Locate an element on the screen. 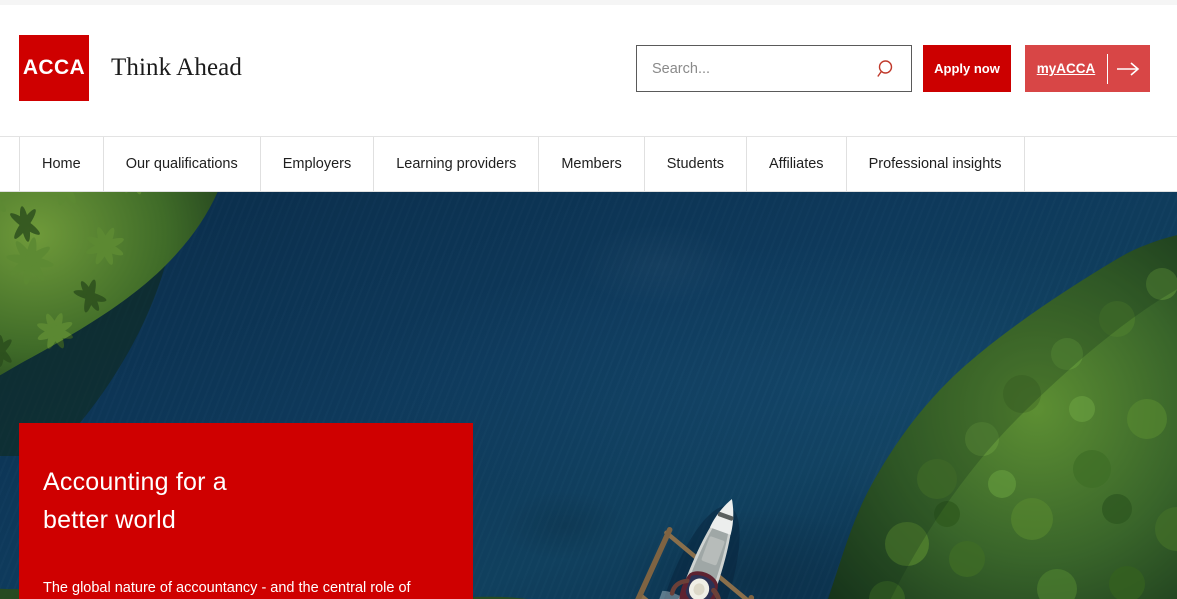 Image resolution: width=1177 pixels, height=599 pixels. search-icon is located at coordinates (887, 69).